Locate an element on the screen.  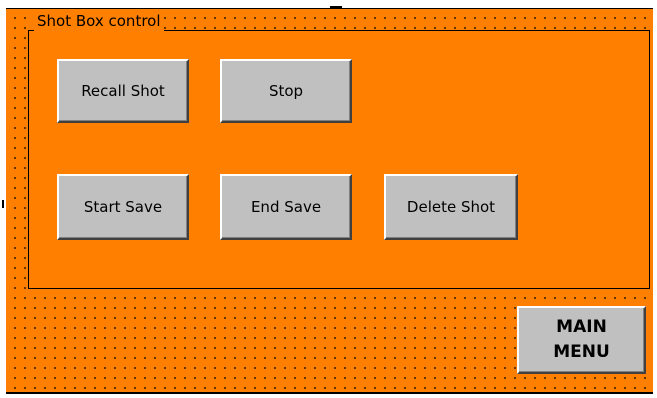
main-menu-button: MAIN MENU is located at coordinates (581, 340).